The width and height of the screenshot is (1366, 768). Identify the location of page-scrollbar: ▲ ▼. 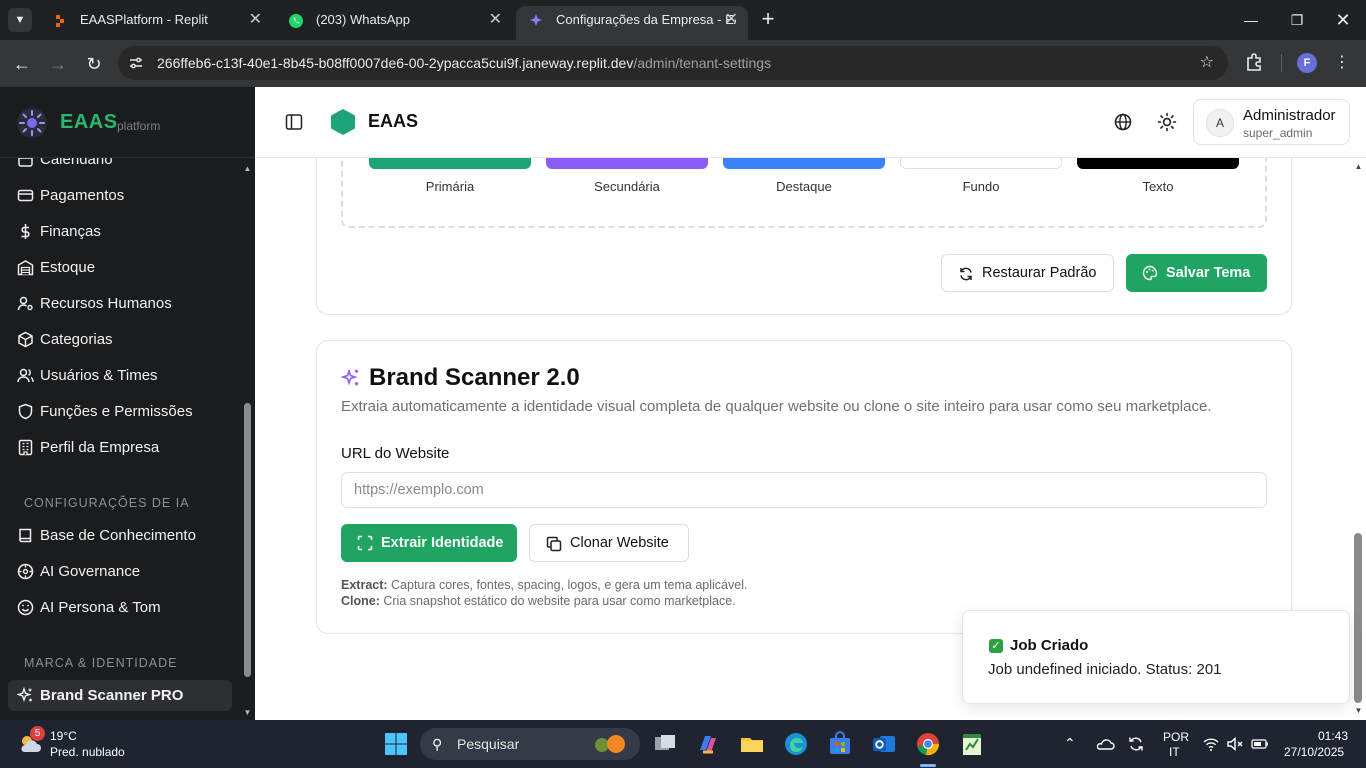
(1358, 439).